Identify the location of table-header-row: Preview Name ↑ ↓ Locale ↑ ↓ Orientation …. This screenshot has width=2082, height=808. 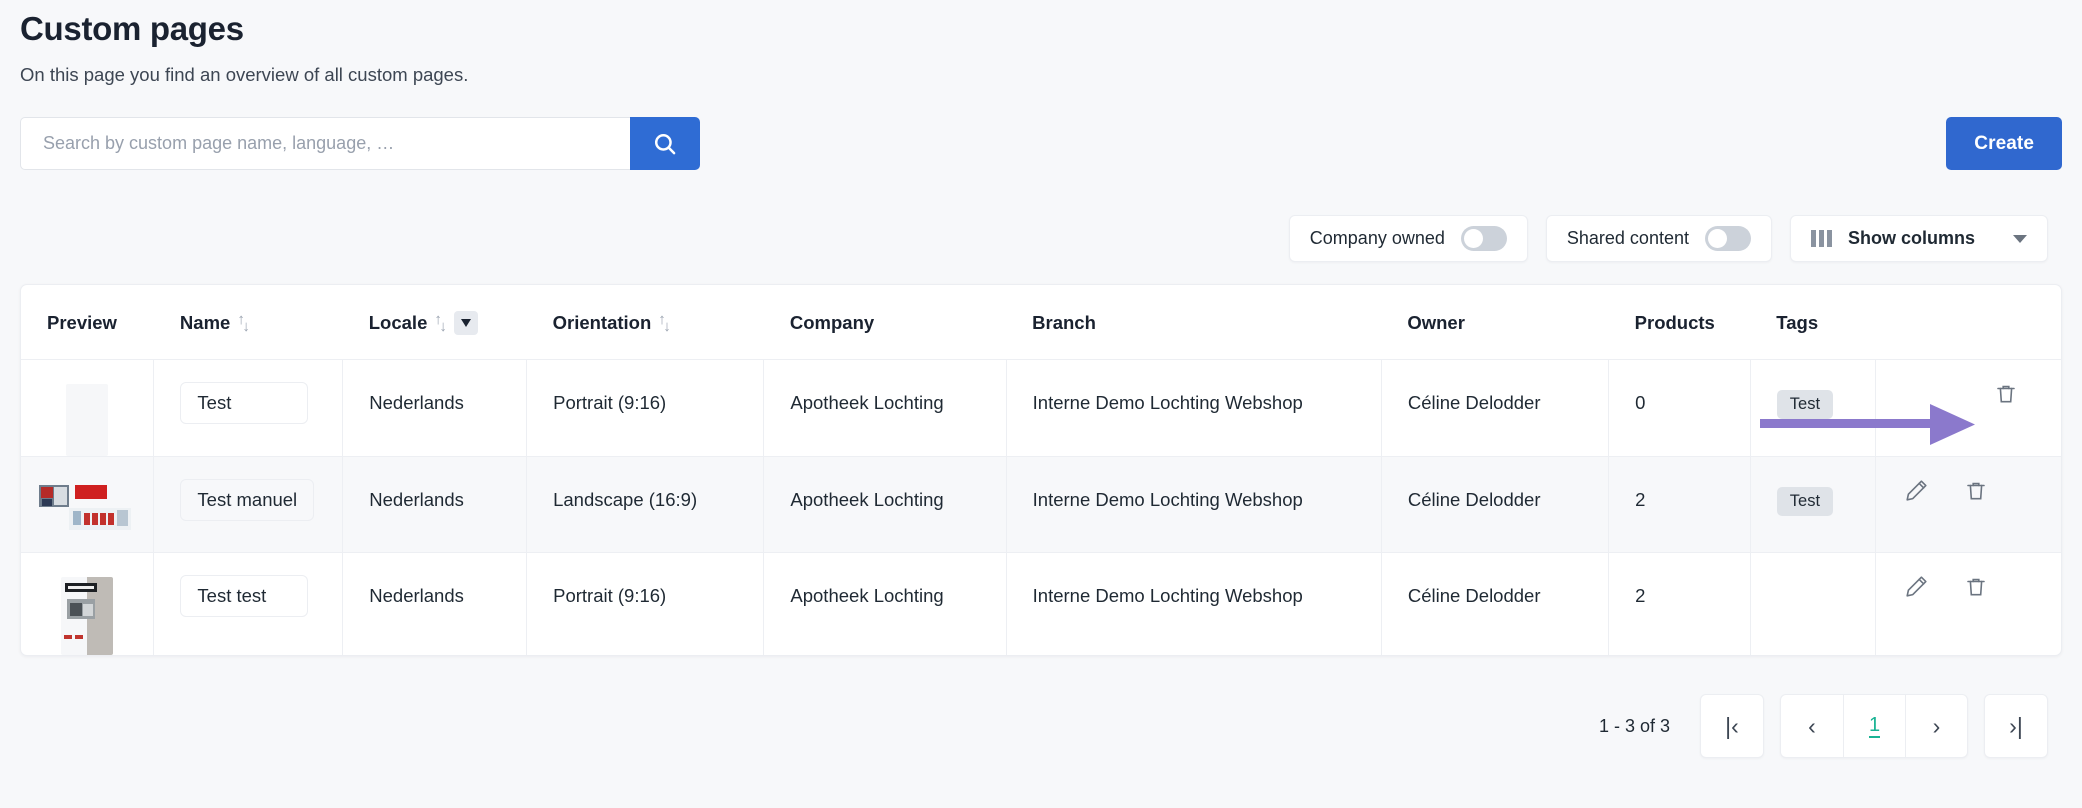
(1041, 322).